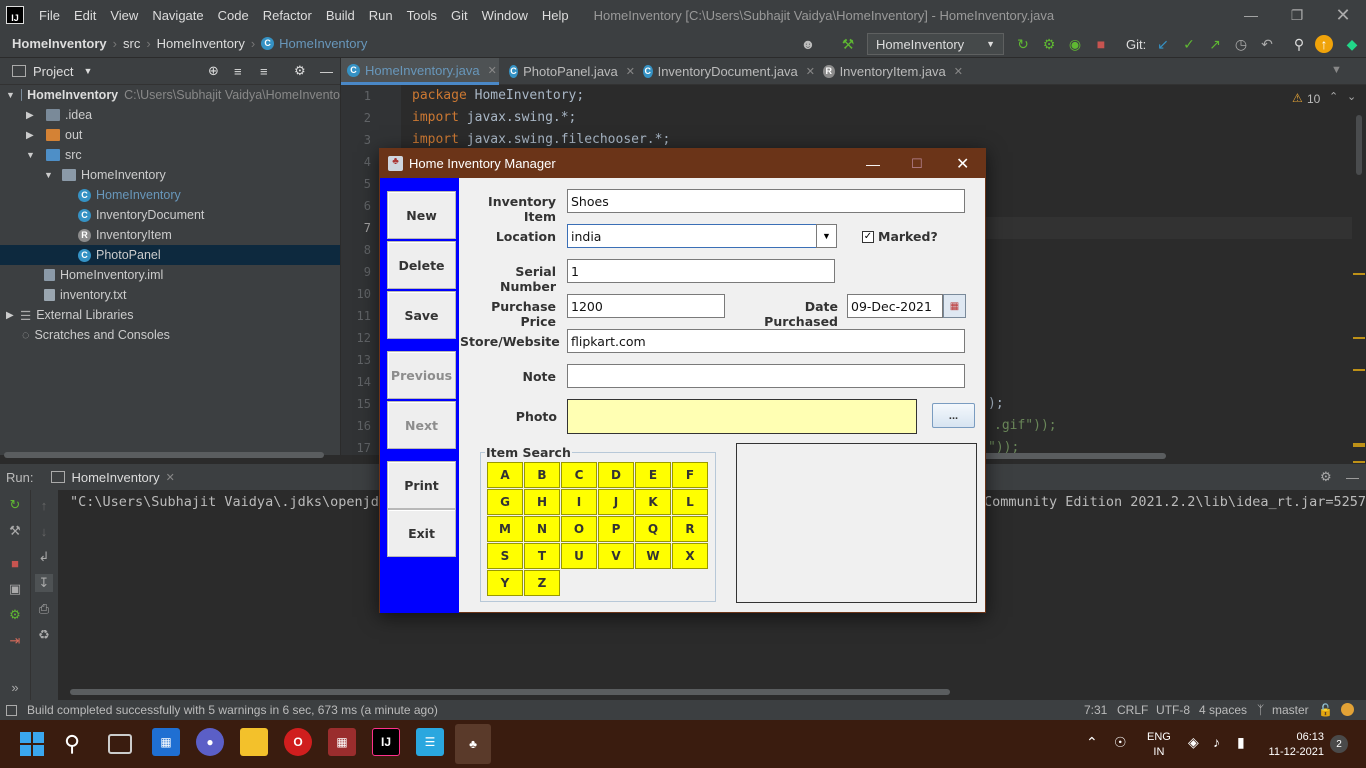  What do you see at coordinates (542, 529) in the screenshot?
I see `letter-button-n: N` at bounding box center [542, 529].